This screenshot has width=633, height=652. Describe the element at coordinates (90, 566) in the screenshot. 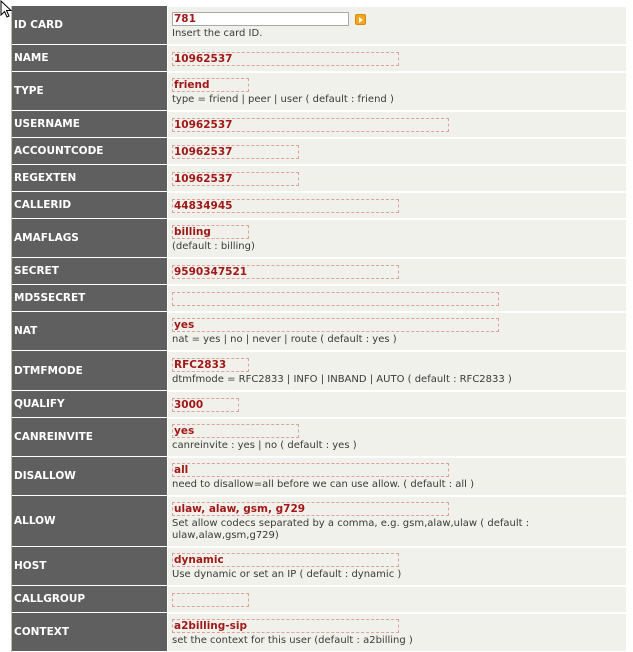

I see `label-host: HOST` at that location.